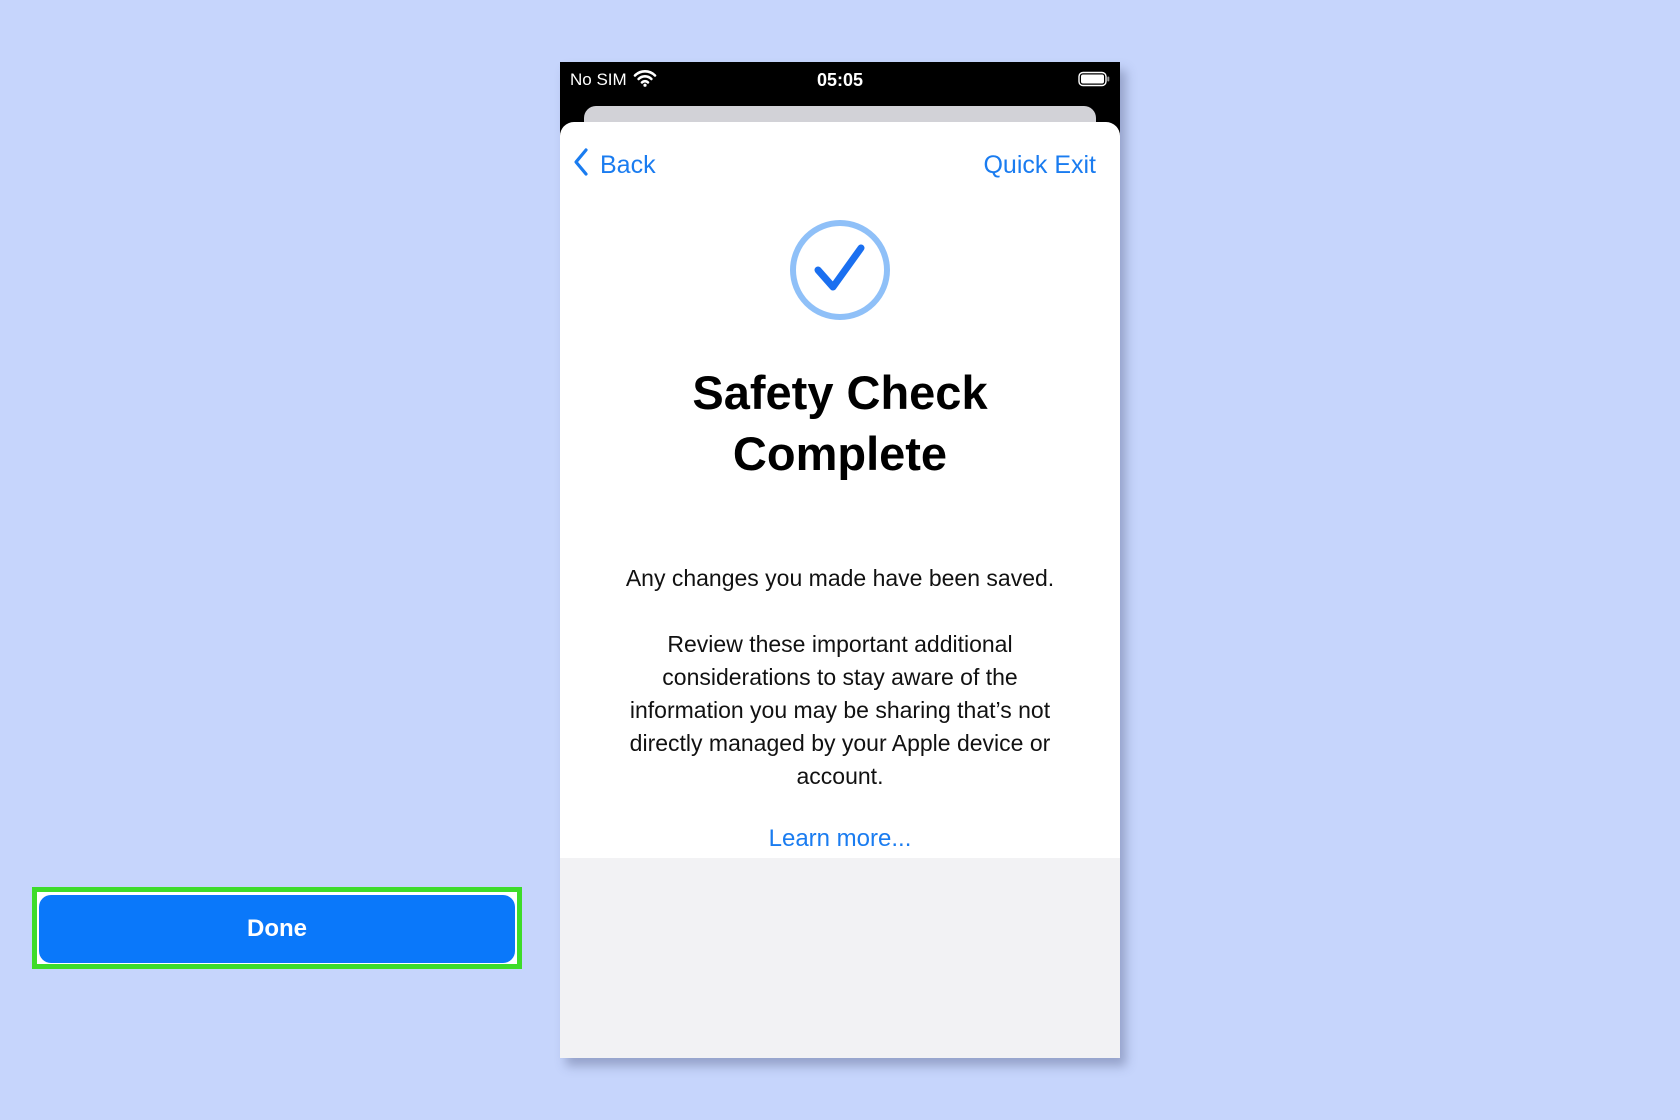 The height and width of the screenshot is (1120, 1680). What do you see at coordinates (840, 776) in the screenshot?
I see `body-line: account.` at bounding box center [840, 776].